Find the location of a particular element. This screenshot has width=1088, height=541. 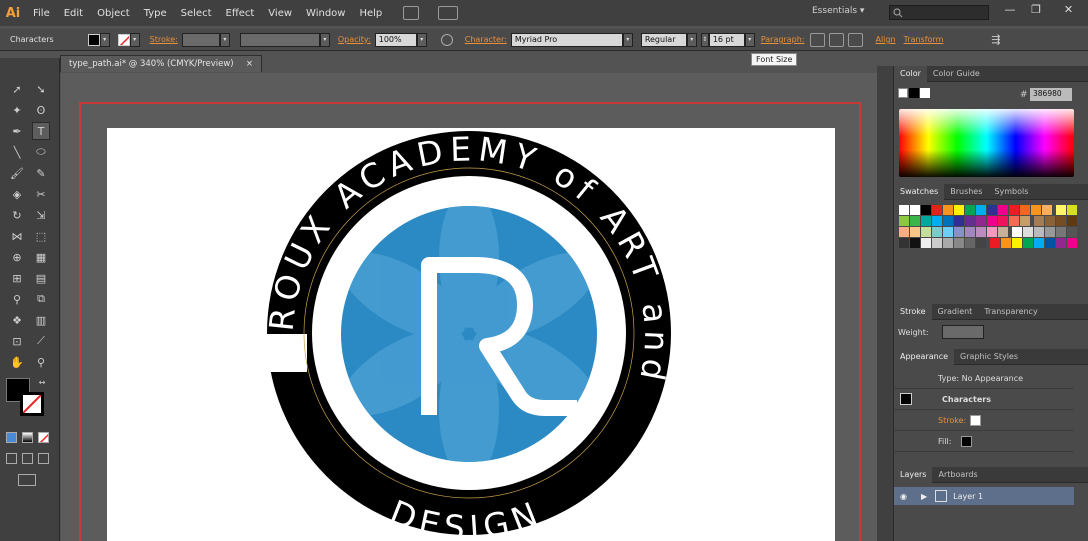

stroke-weight-input is located at coordinates (963, 332).